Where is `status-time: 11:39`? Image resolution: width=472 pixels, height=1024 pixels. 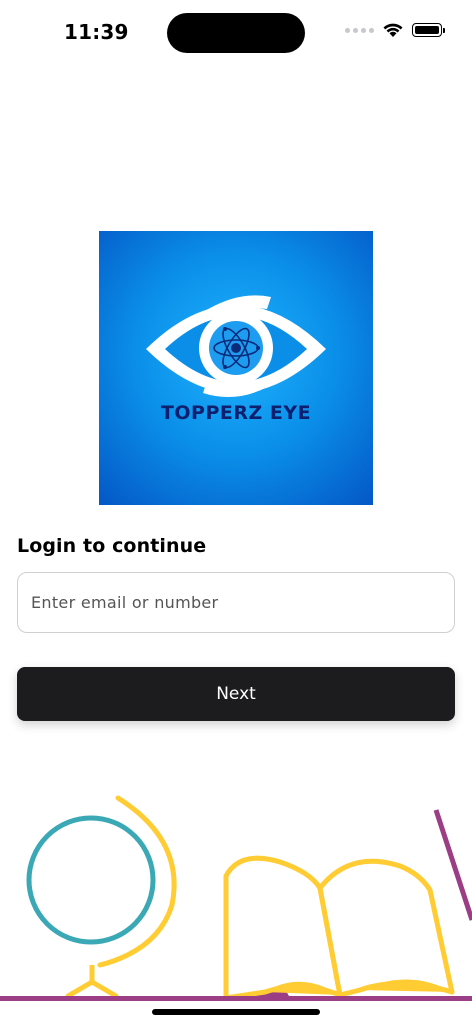
status-time: 11:39 is located at coordinates (96, 32).